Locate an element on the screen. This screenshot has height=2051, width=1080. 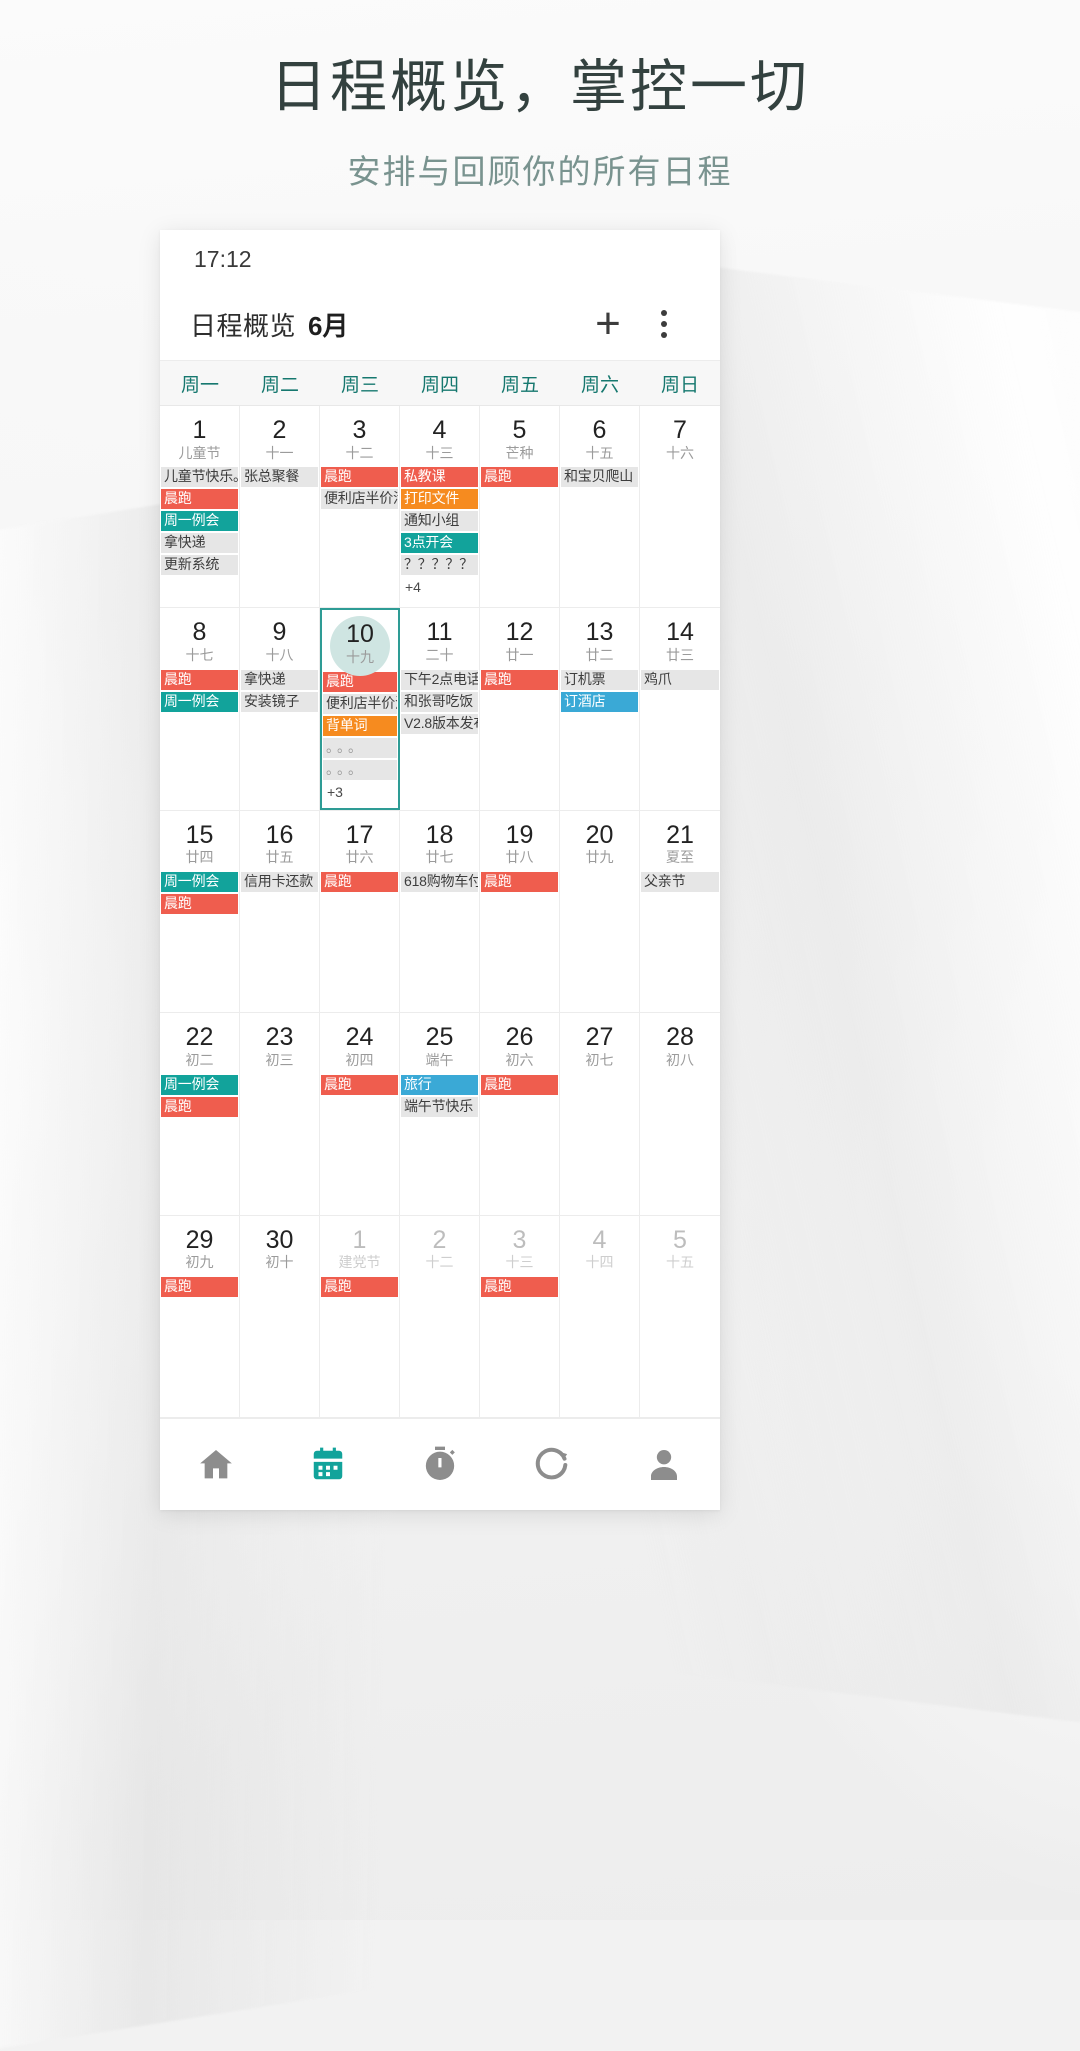
calendar-event-chip: 私教课 is located at coordinates (439, 477).